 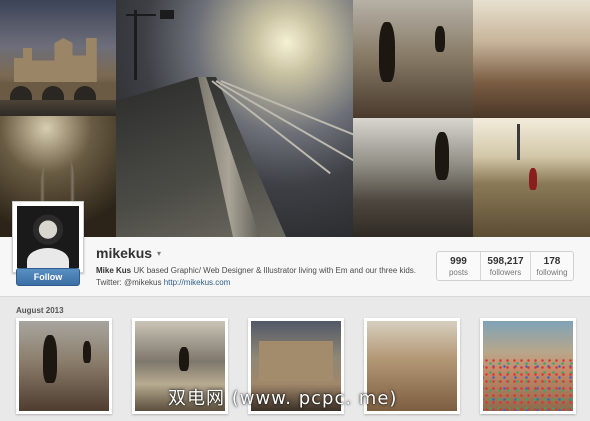 What do you see at coordinates (40, 310) in the screenshot?
I see `month-heading: August 2013` at bounding box center [40, 310].